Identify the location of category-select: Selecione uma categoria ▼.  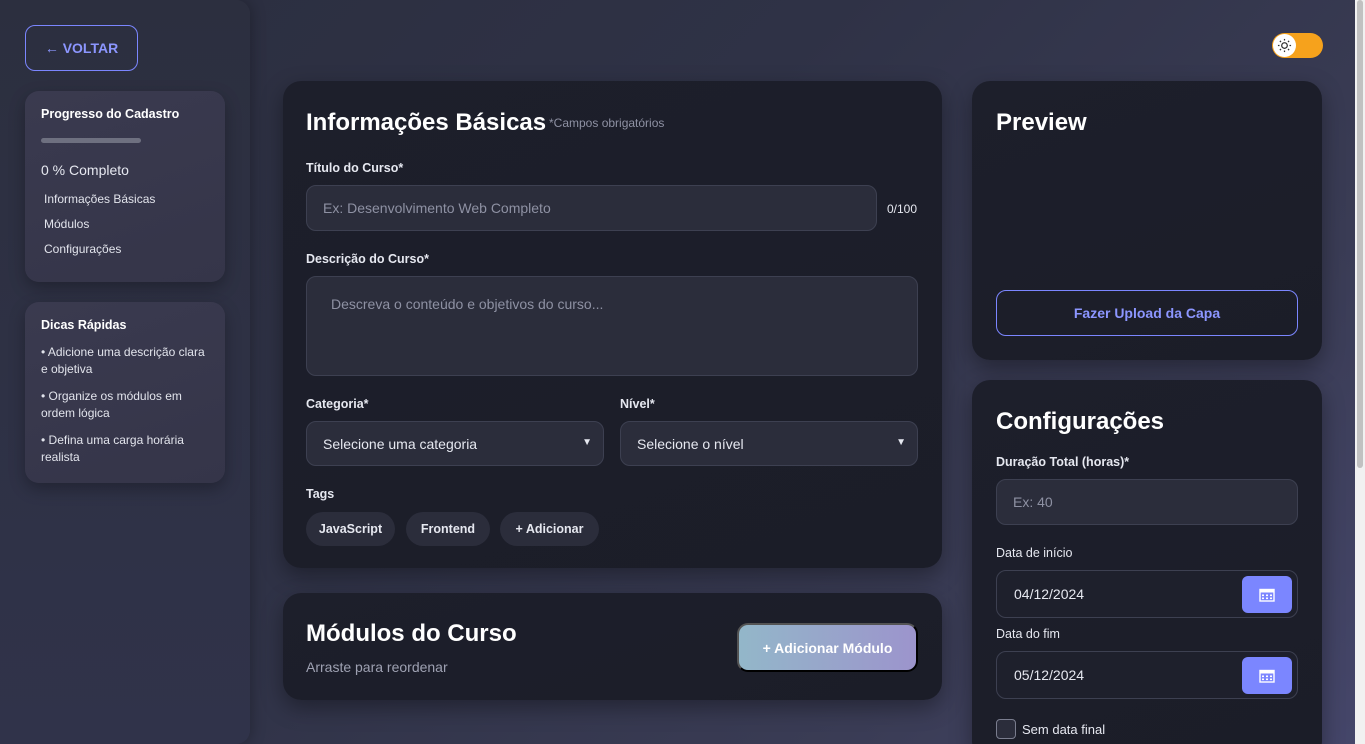
(455, 443).